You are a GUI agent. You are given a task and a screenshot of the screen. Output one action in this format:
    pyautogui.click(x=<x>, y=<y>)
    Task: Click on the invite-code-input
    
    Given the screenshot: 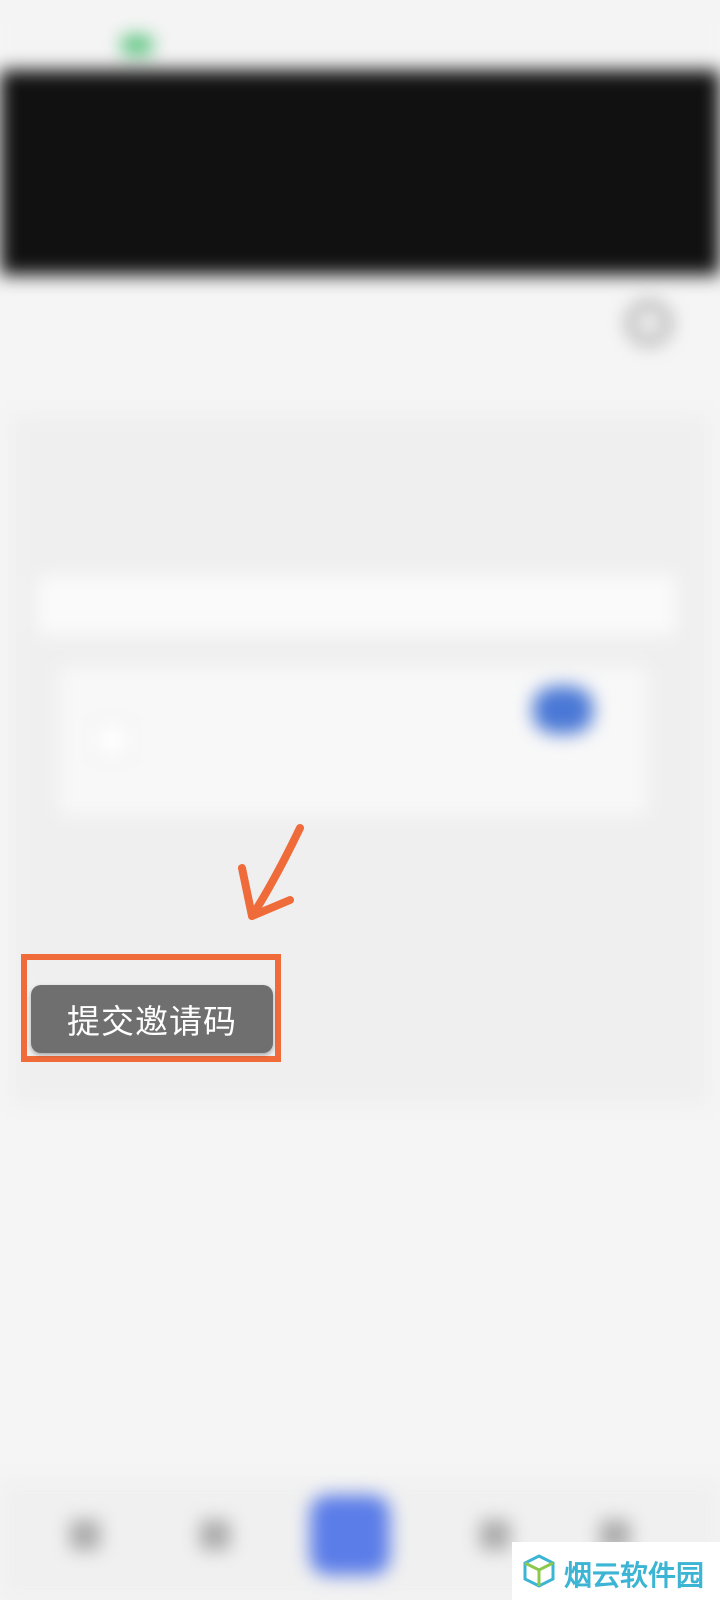 What is the action you would take?
    pyautogui.click(x=357, y=605)
    